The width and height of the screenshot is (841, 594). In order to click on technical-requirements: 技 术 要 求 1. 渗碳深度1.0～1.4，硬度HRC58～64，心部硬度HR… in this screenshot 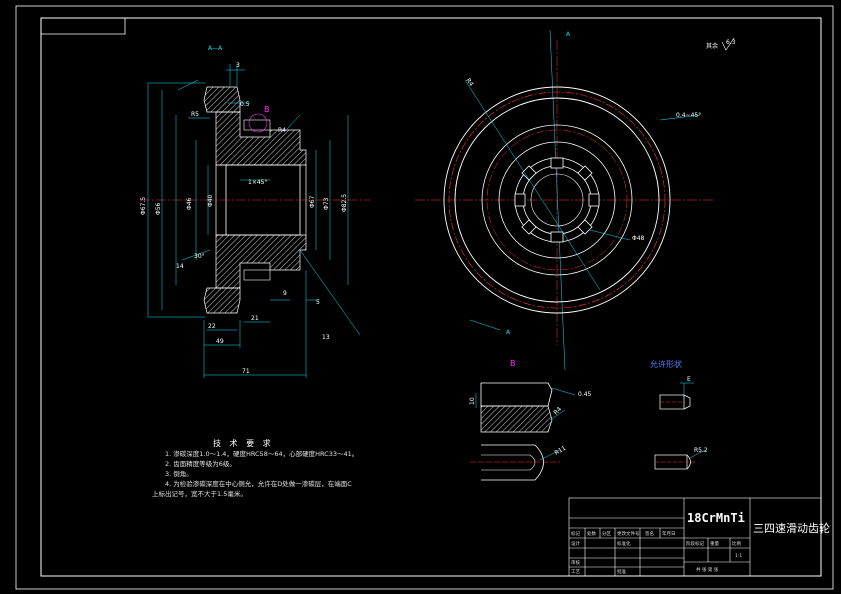, I will do `click(255, 468)`.